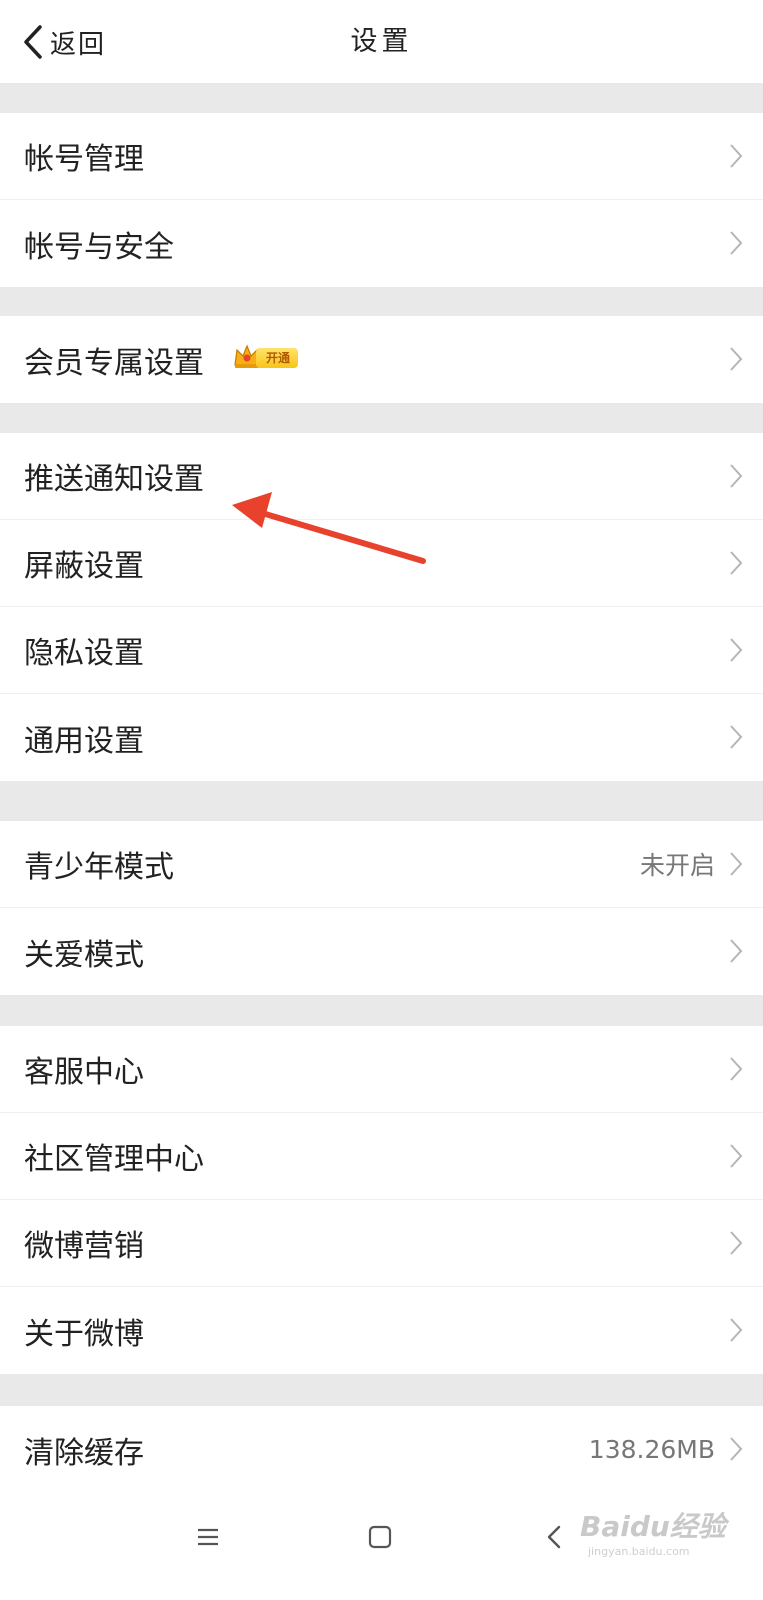  I want to click on settings-group-modes: 青少年模式 未开启 关爱模式, so click(381, 908).